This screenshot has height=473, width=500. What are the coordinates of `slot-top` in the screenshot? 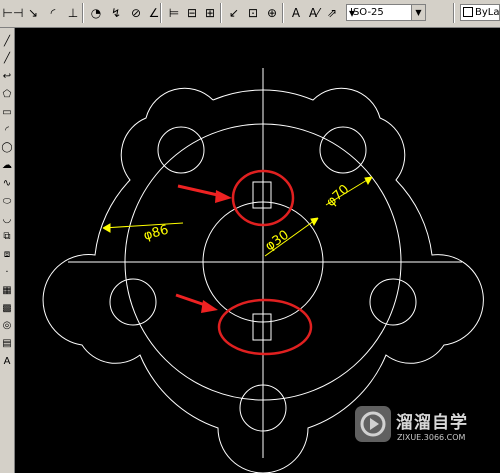 It's located at (262, 195).